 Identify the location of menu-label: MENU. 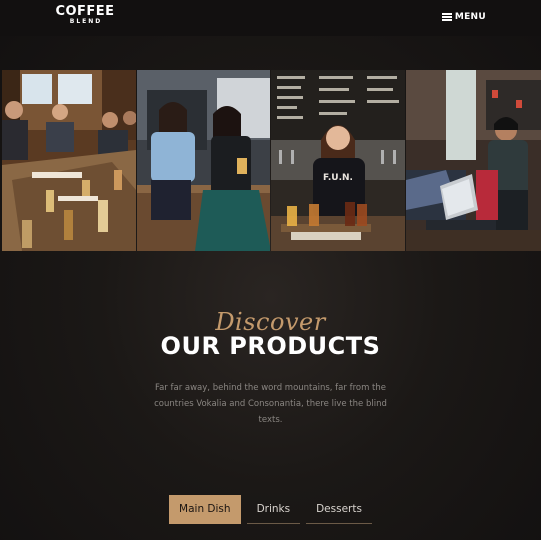
(470, 17).